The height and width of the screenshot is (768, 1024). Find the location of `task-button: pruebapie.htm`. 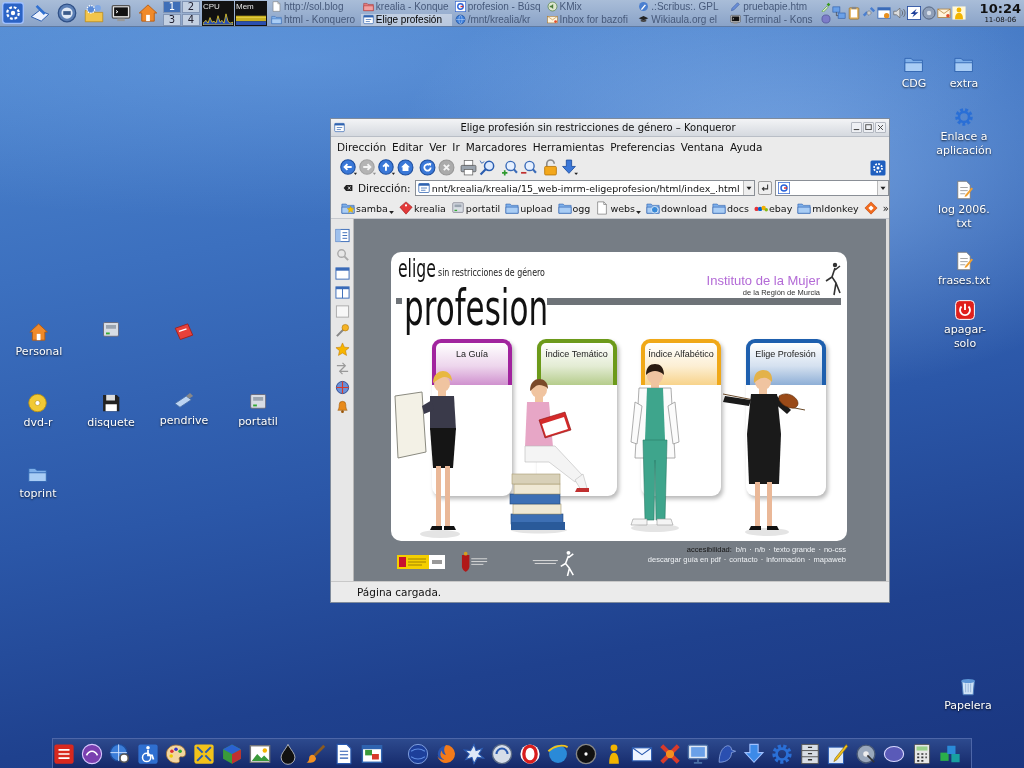

task-button: pruebapie.htm is located at coordinates (773, 6).